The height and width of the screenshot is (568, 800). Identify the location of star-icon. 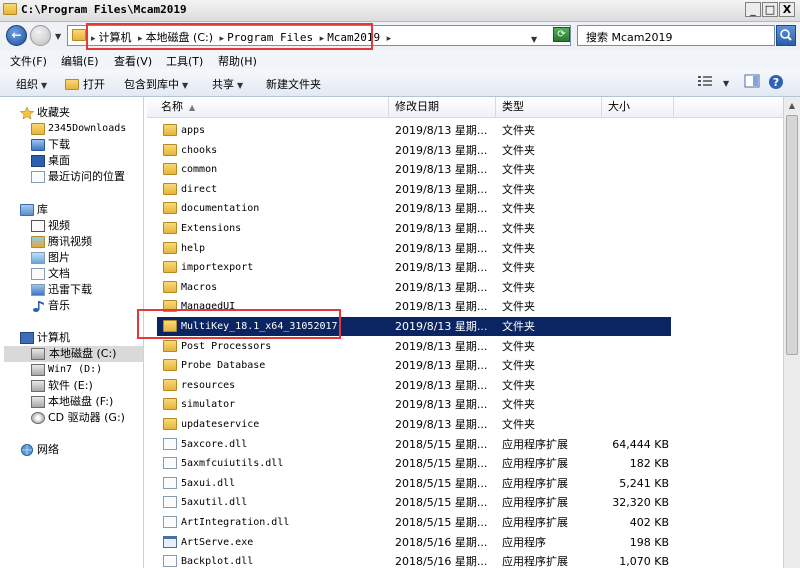
(27, 113).